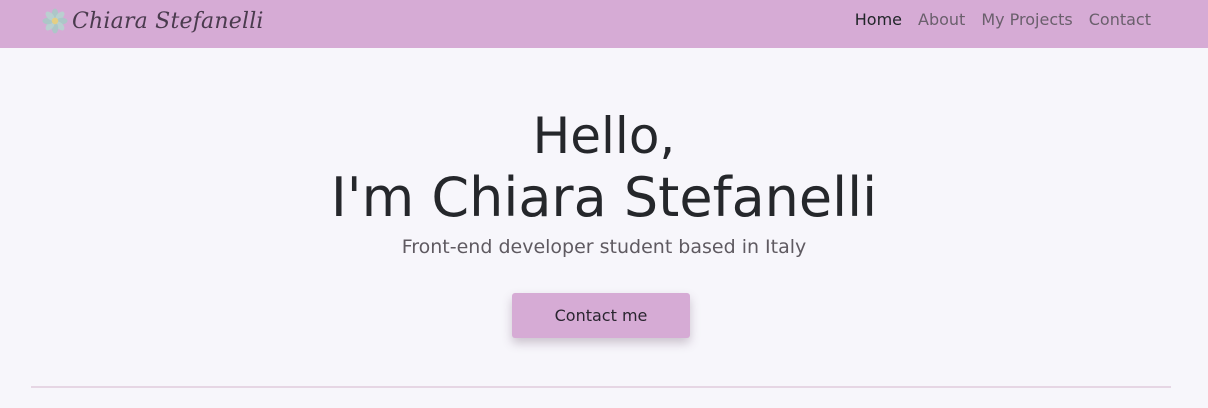 This screenshot has height=408, width=1208. I want to click on brand-logo: Chiara Stefanelli, so click(153, 21).